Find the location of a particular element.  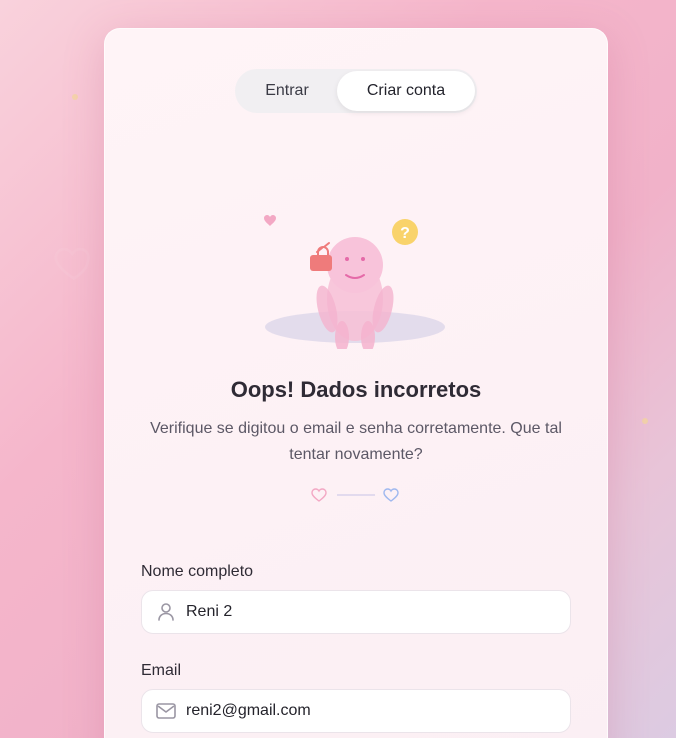

tab-login: Entrar is located at coordinates (287, 91).